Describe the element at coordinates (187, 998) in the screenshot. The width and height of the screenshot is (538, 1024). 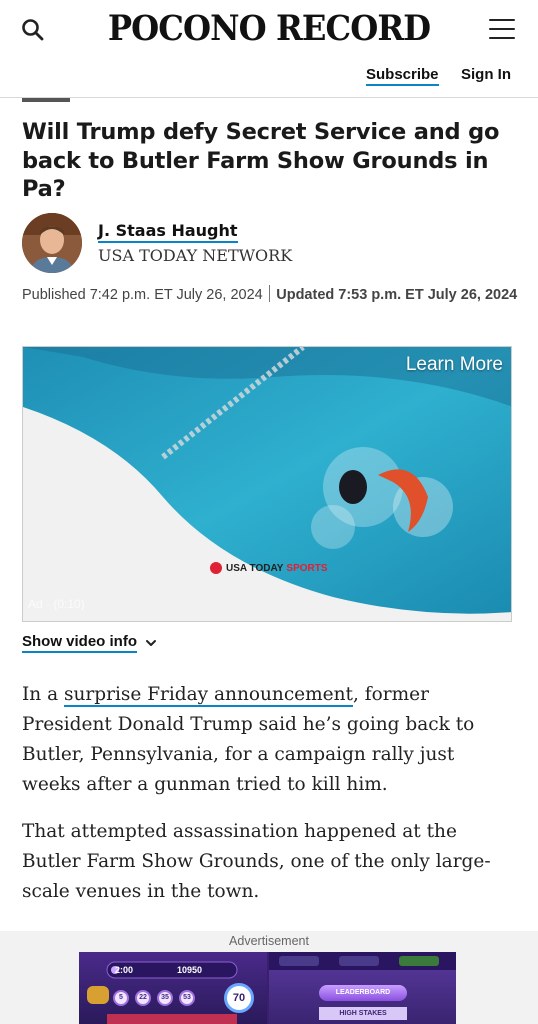
I see `bingo-ball: 53` at that location.